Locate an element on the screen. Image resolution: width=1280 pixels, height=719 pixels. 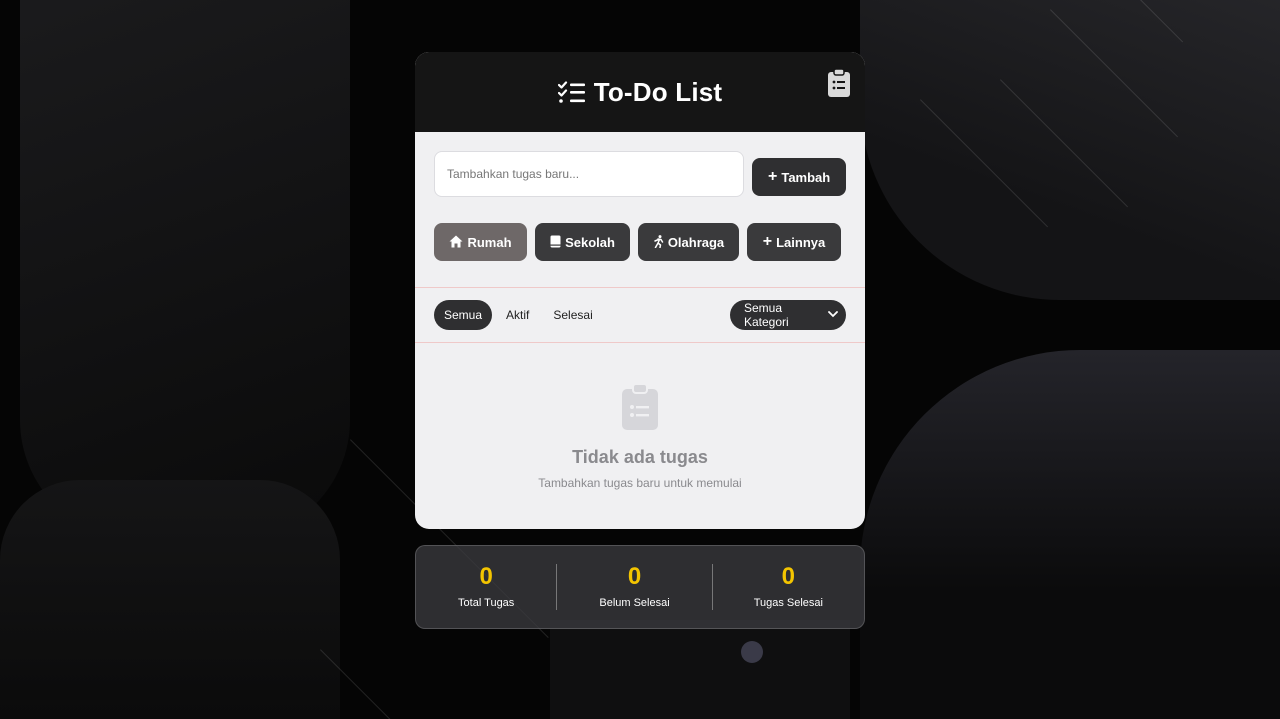
add-task-button: + Tambah is located at coordinates (799, 177).